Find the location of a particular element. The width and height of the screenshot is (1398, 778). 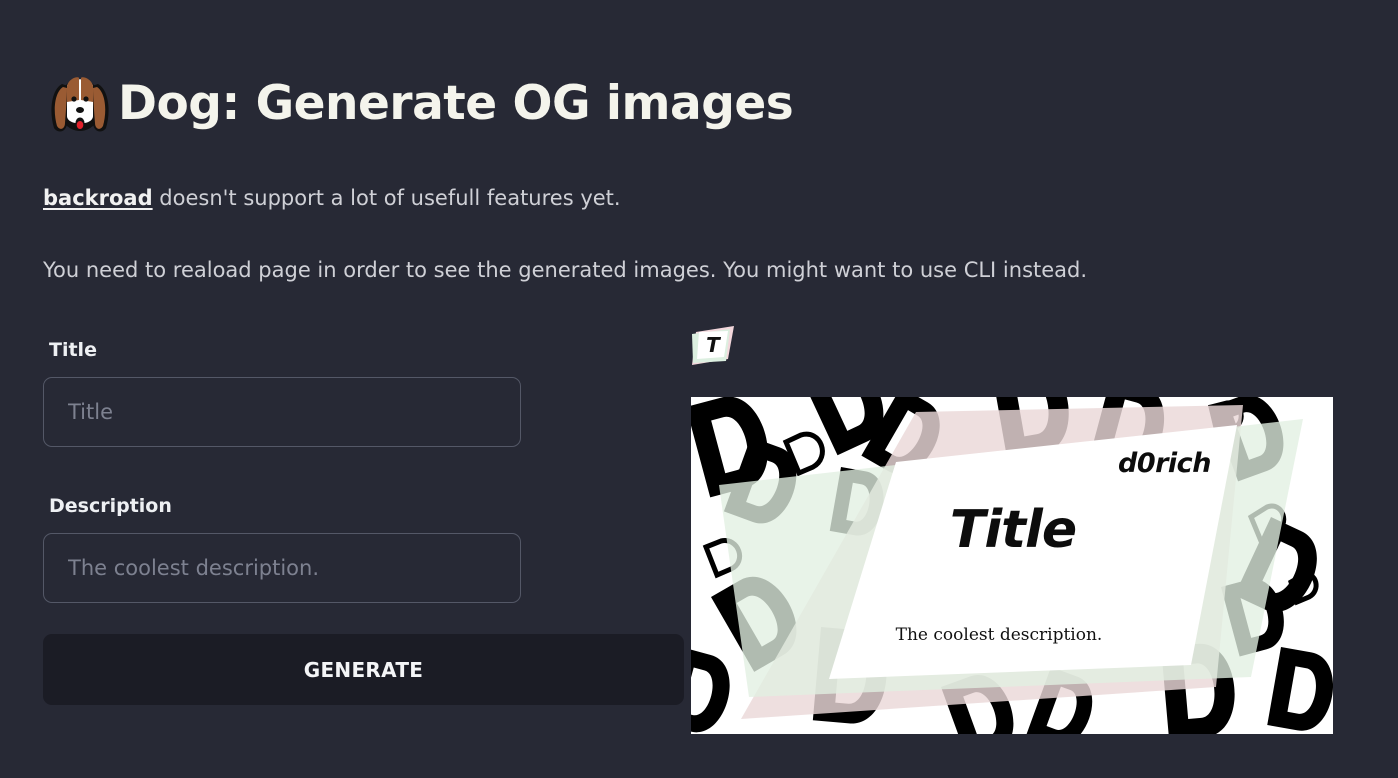

template-t-icon: T is located at coordinates (713, 345).